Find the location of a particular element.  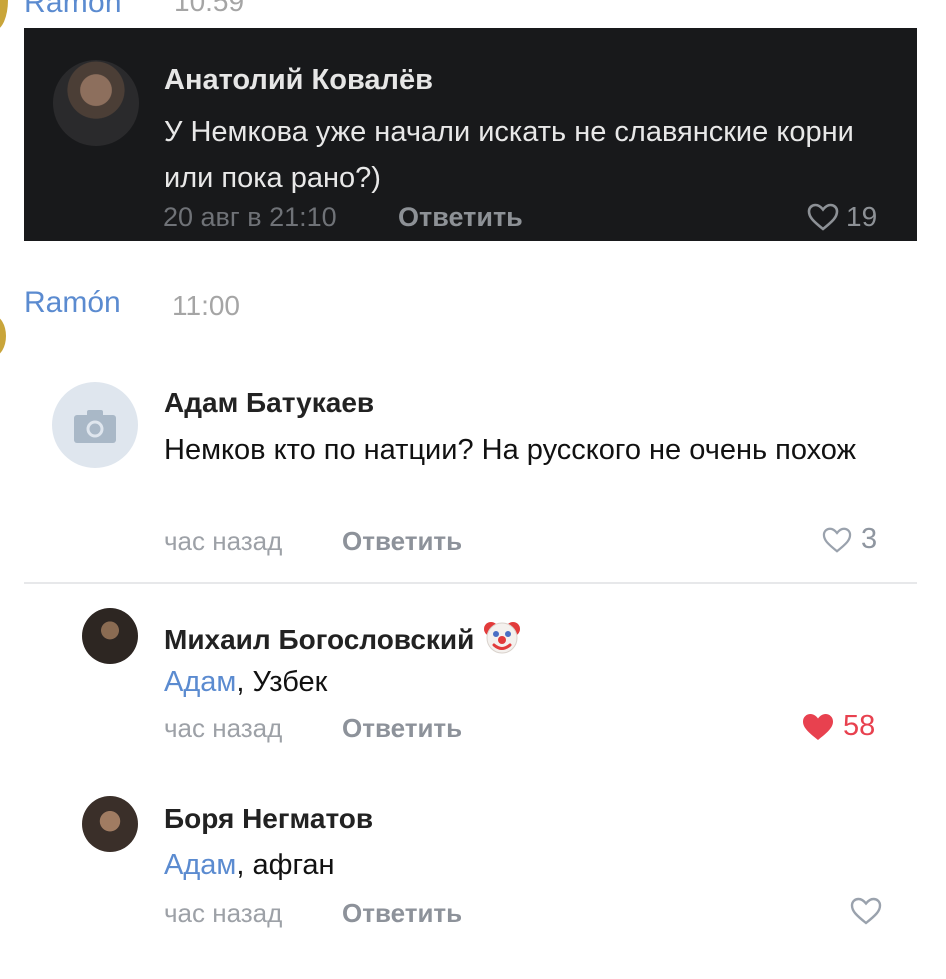

likes-count: 19 is located at coordinates (841, 217).